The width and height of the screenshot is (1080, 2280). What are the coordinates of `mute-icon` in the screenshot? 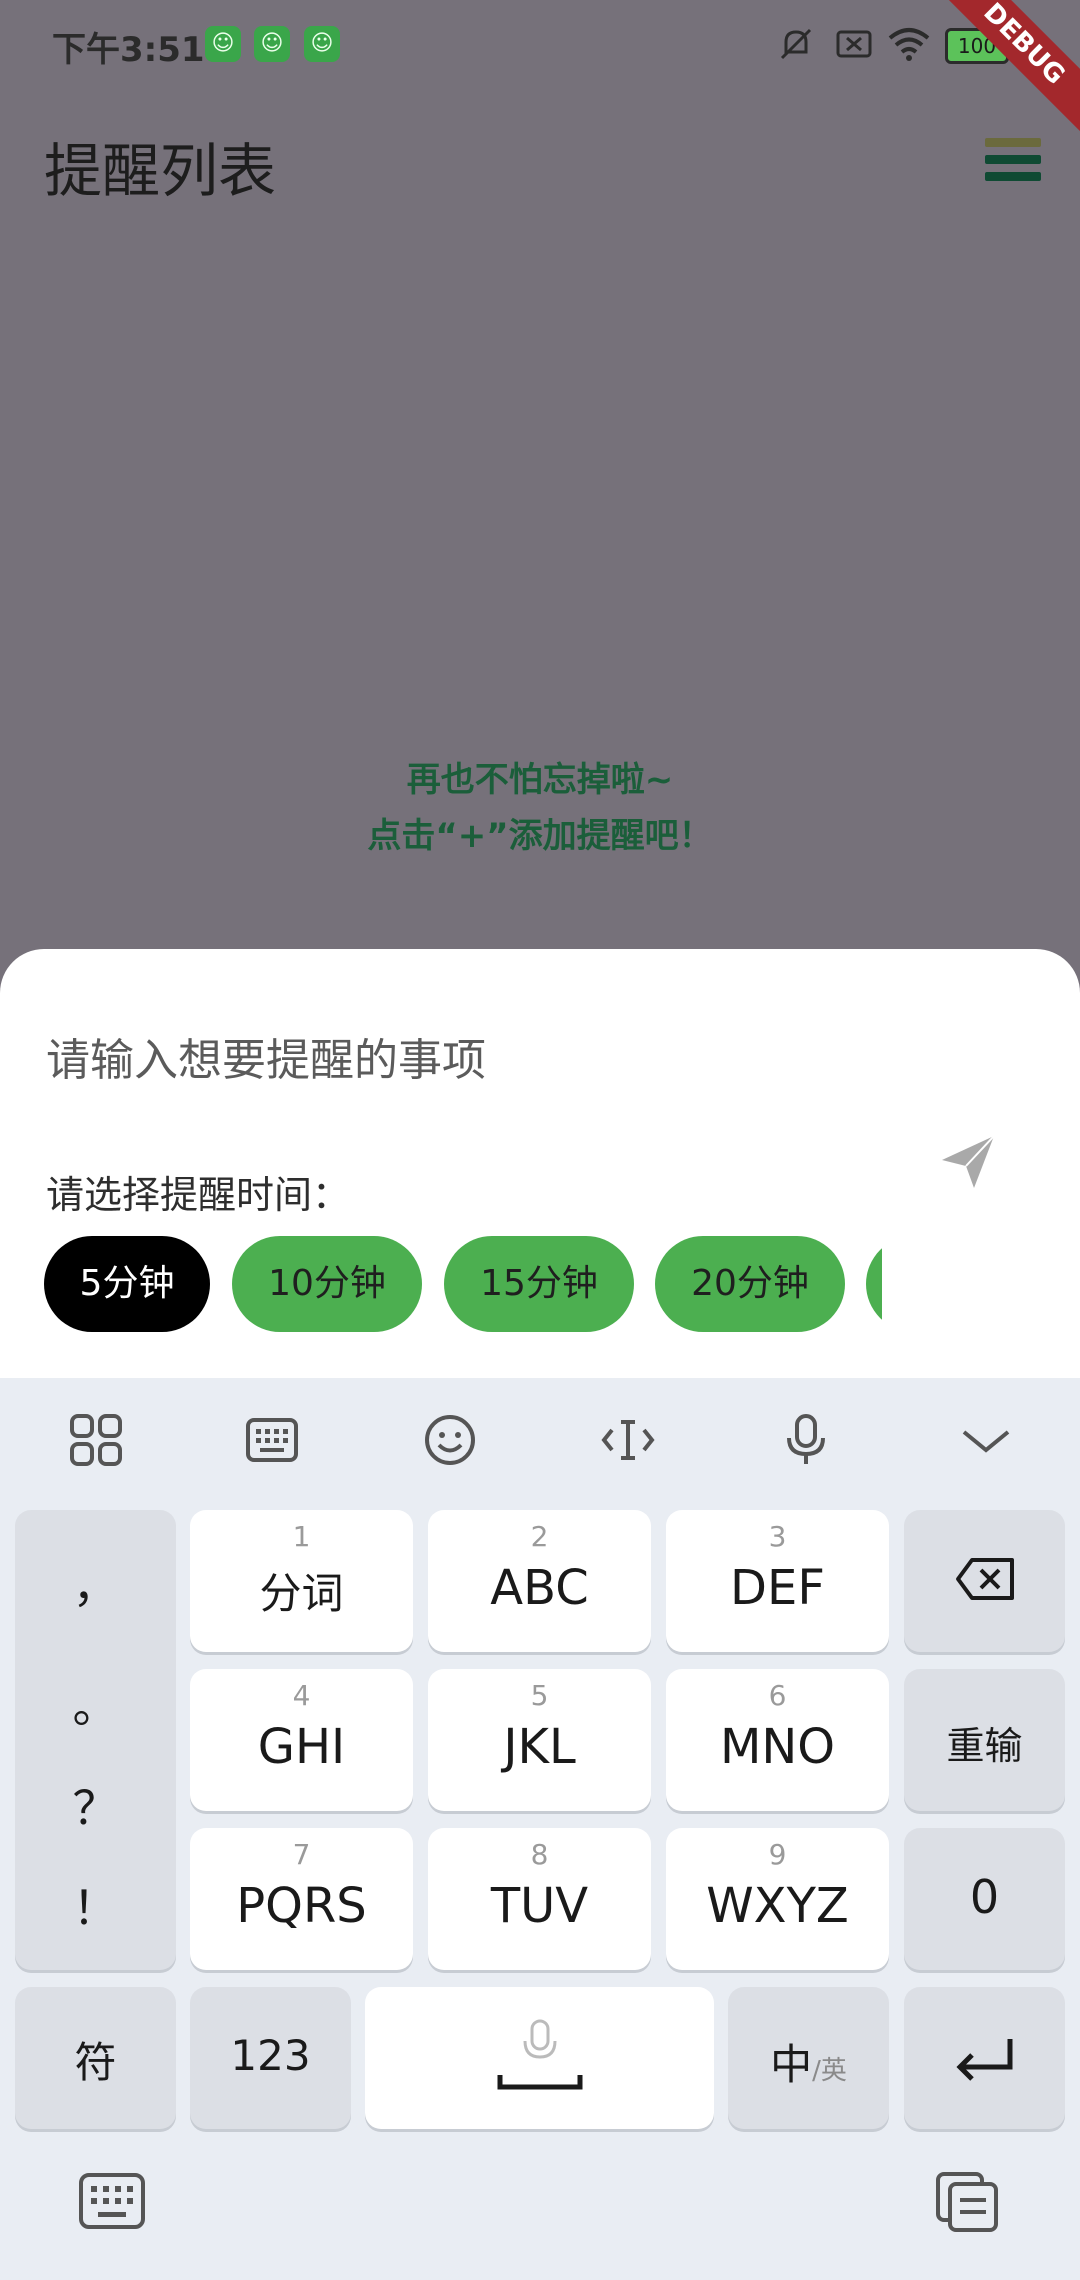 It's located at (796, 44).